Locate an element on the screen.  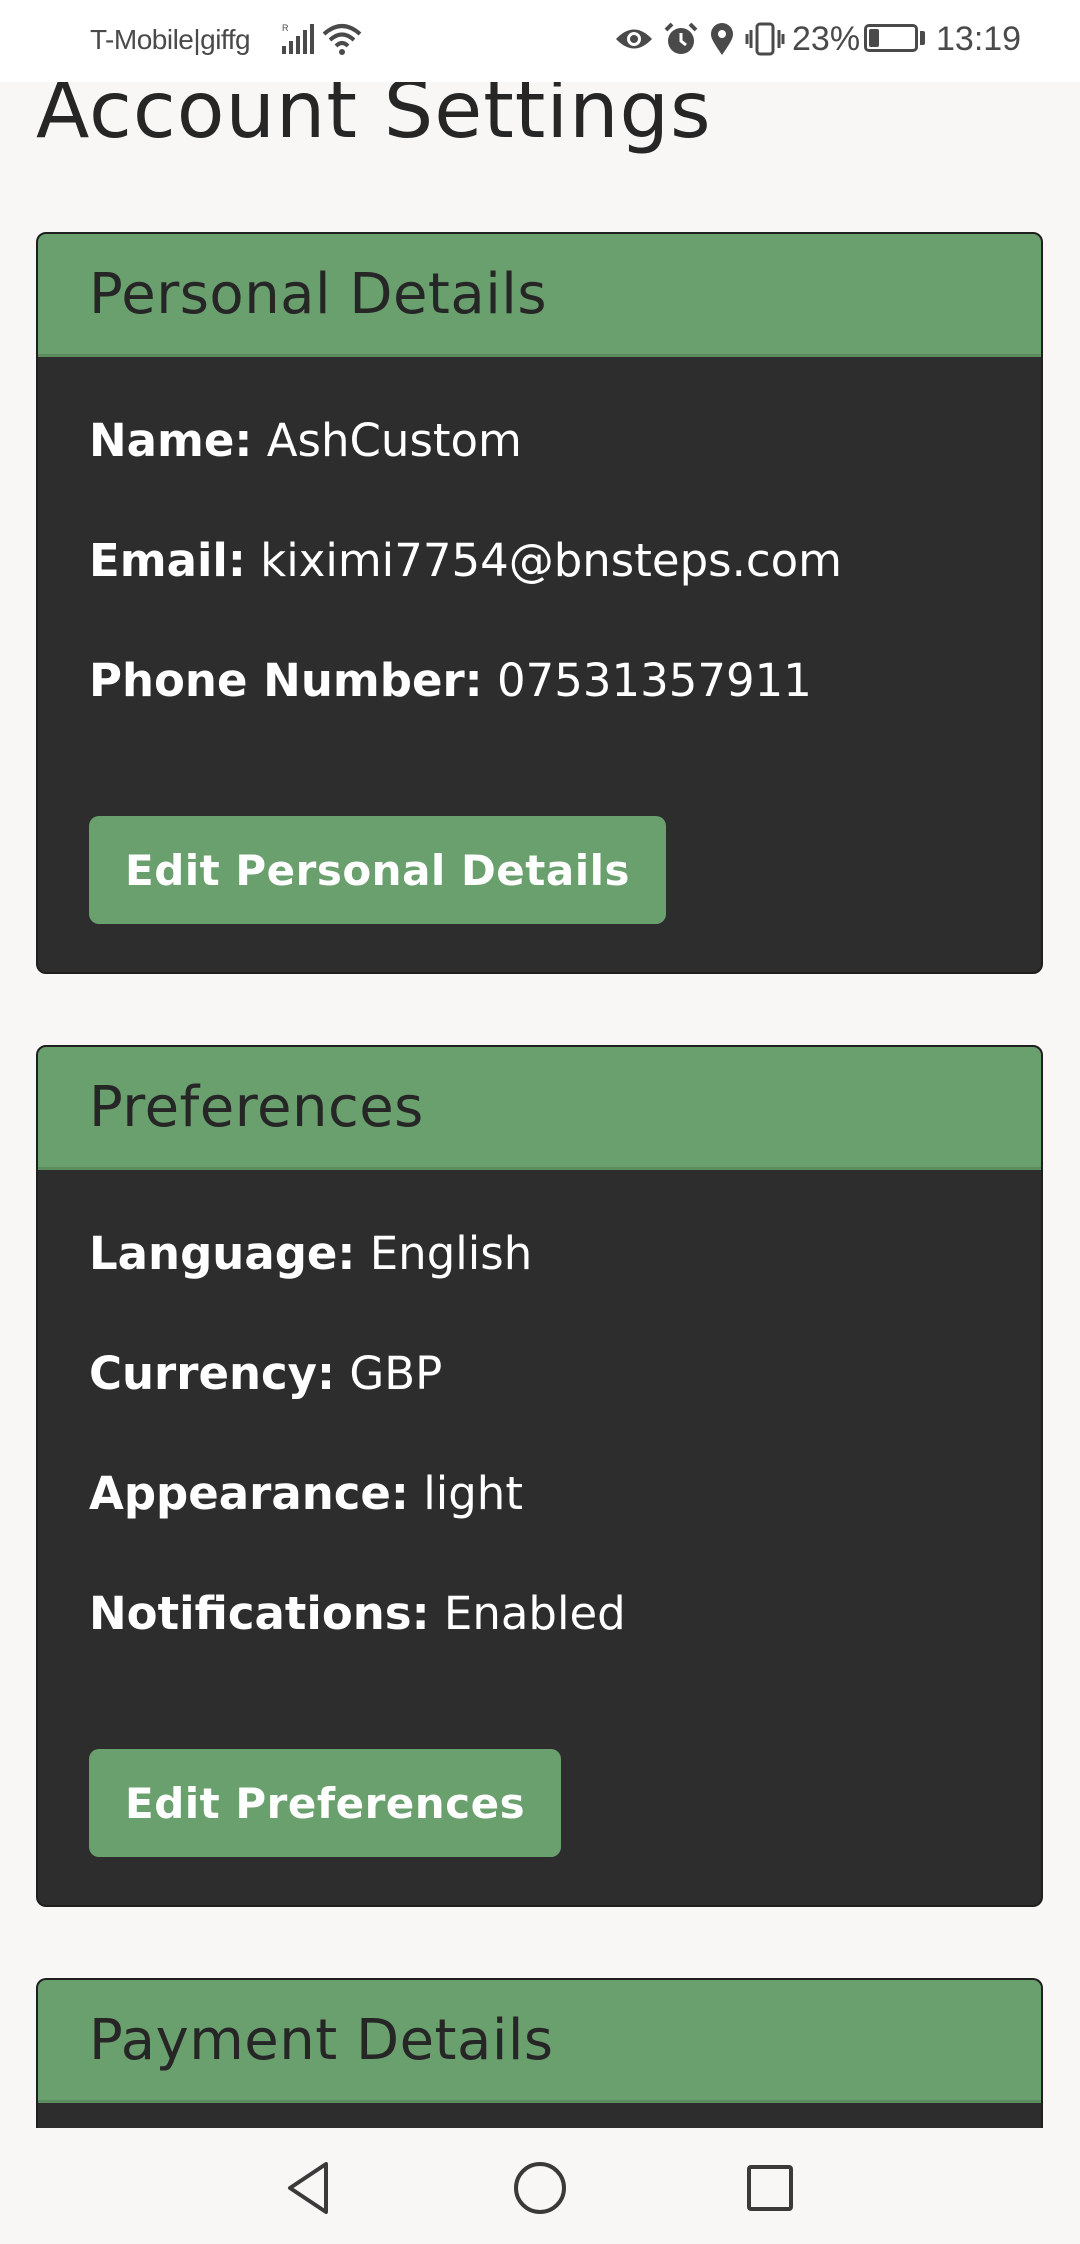
notifications-label: Notifications: is located at coordinates (259, 1613).